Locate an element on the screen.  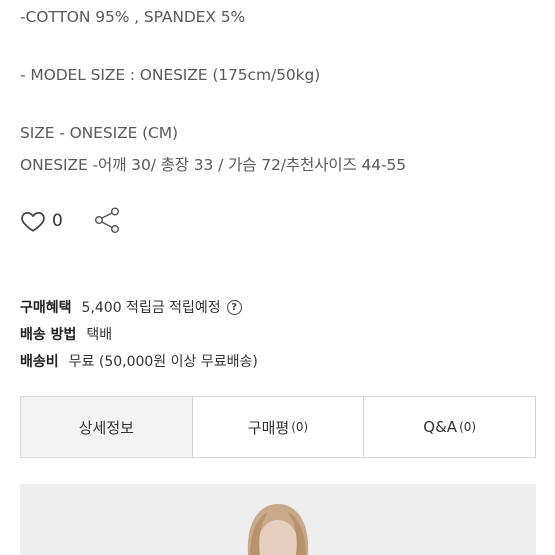
shipping-method-label: 배송 방법 is located at coordinates (48, 335).